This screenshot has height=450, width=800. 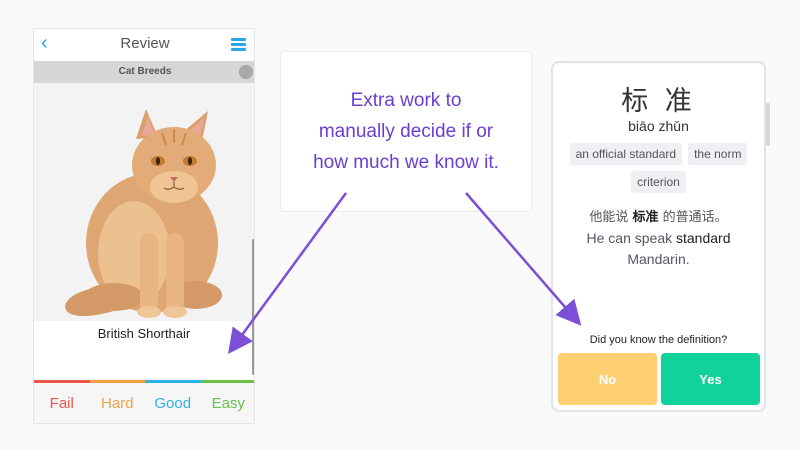 What do you see at coordinates (523, 259) in the screenshot?
I see `arrow-to-yes-no-buttons` at bounding box center [523, 259].